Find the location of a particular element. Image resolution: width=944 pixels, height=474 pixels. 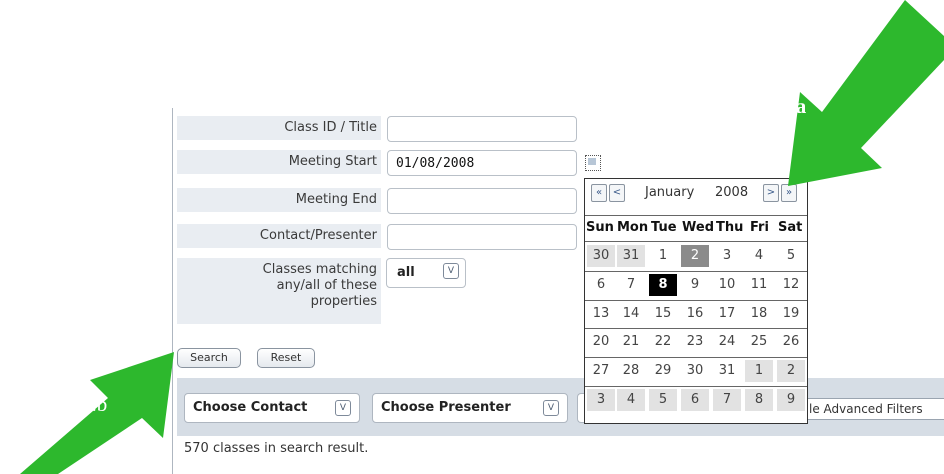

calendar-day: 27 is located at coordinates (601, 371).